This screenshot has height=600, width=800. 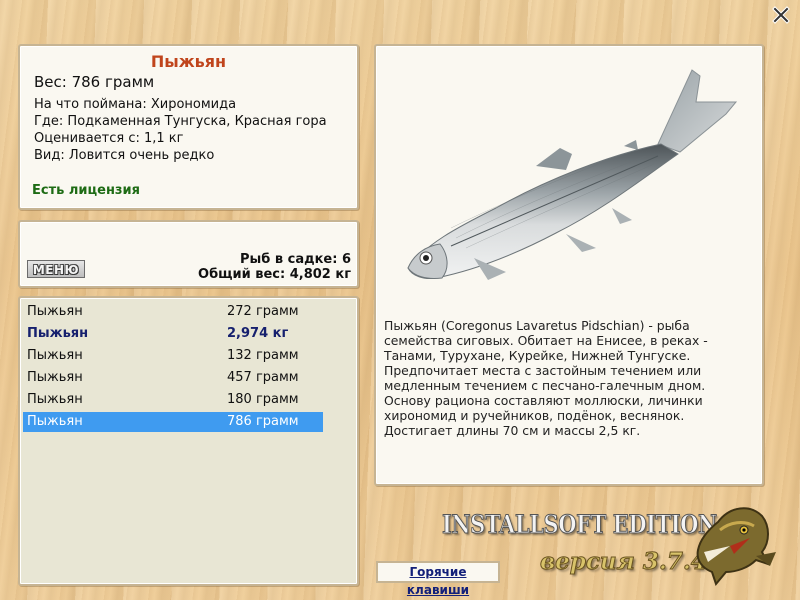 What do you see at coordinates (572, 174) in the screenshot?
I see `fish-image` at bounding box center [572, 174].